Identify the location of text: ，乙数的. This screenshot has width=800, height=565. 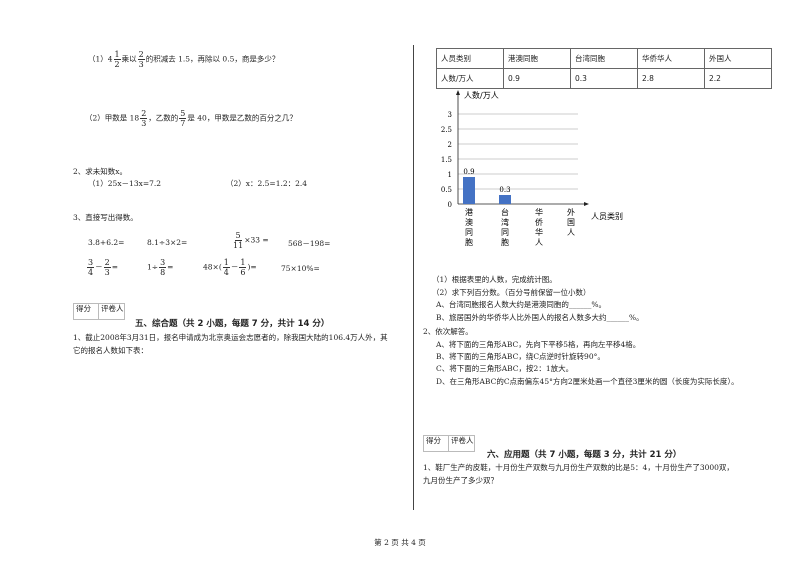
(163, 118).